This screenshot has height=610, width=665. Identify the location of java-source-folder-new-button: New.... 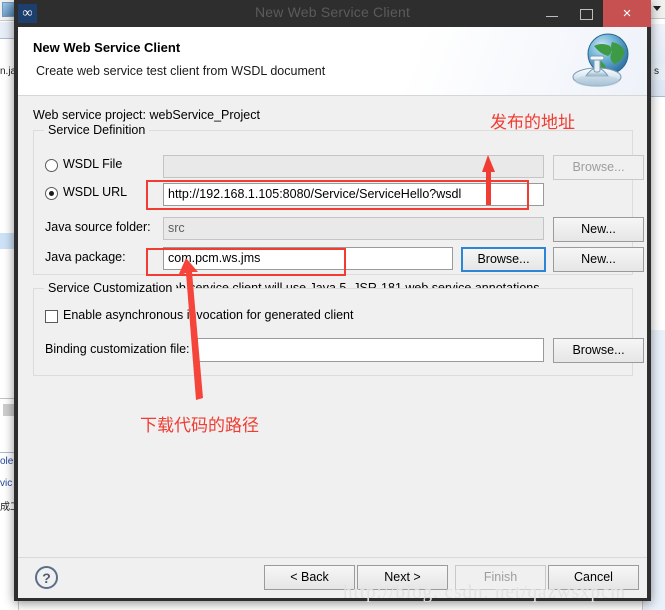
(598, 229).